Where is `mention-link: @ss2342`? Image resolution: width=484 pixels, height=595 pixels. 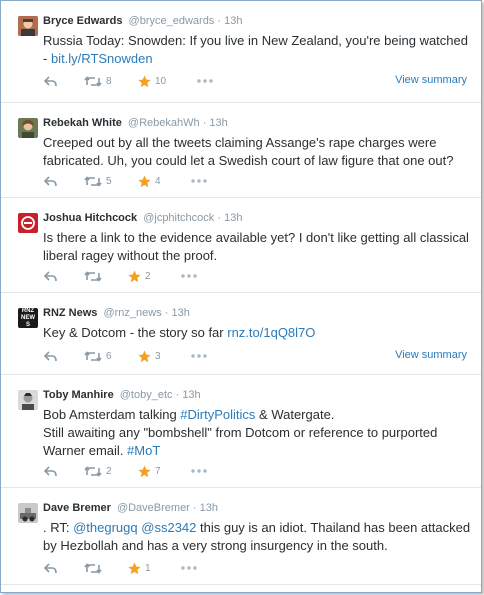
mention-link: @ss2342 is located at coordinates (168, 527).